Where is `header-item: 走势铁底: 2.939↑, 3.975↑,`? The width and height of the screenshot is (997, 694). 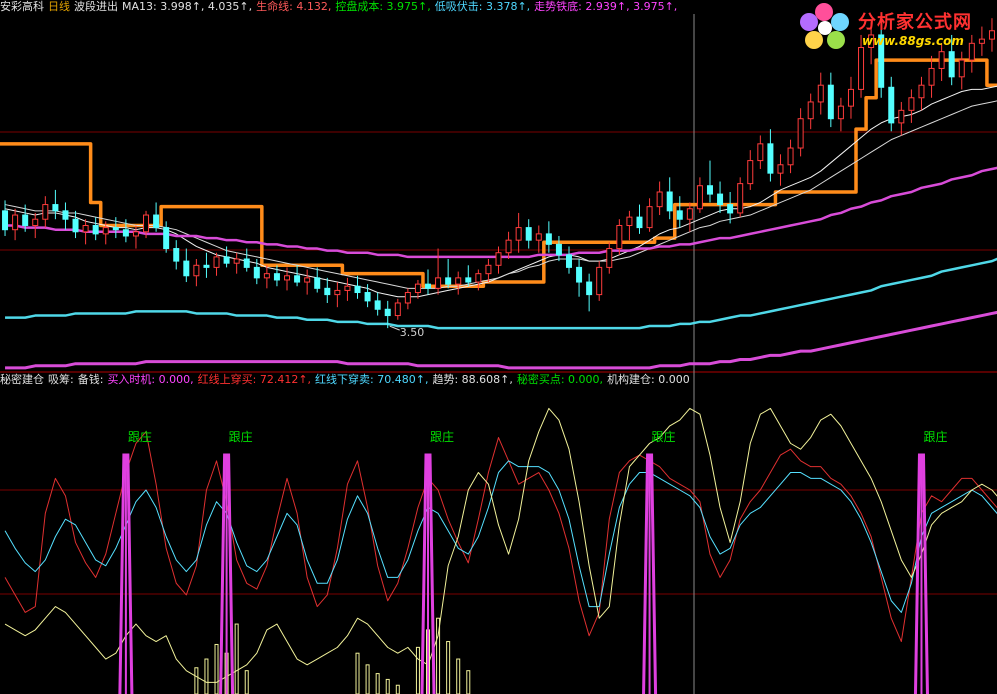
header-item: 走势铁底: 2.939↑, 3.975↑, is located at coordinates (606, 6).